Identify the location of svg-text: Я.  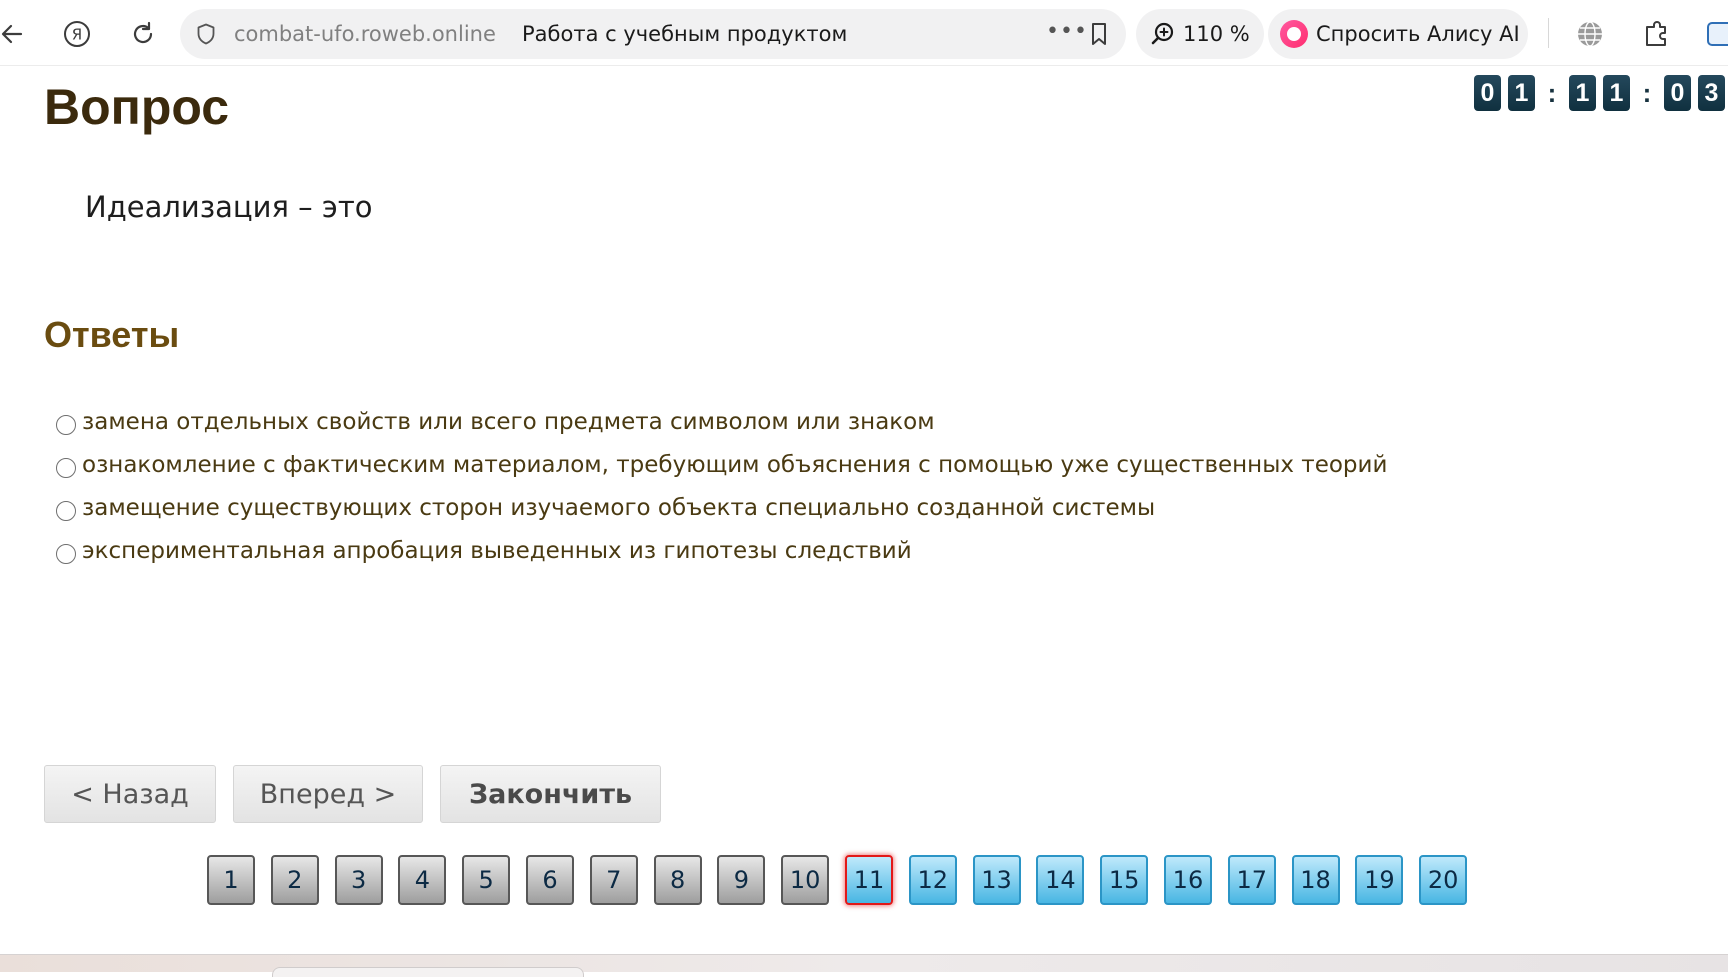
(77, 35).